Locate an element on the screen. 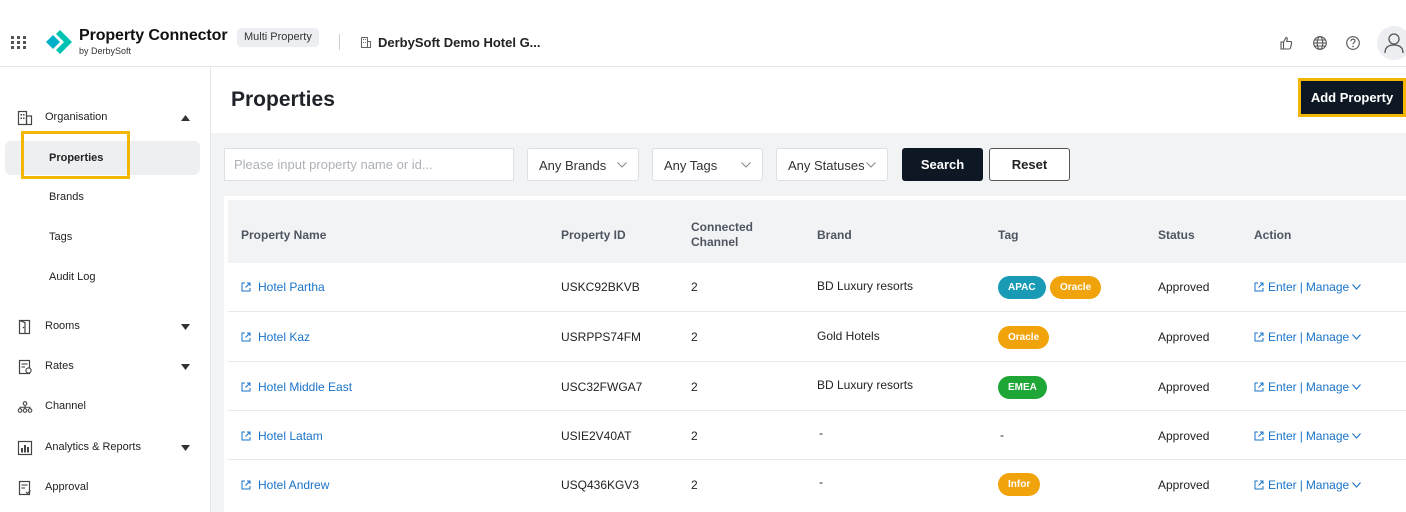 Image resolution: width=1406 pixels, height=512 pixels. globe-icon is located at coordinates (1320, 43).